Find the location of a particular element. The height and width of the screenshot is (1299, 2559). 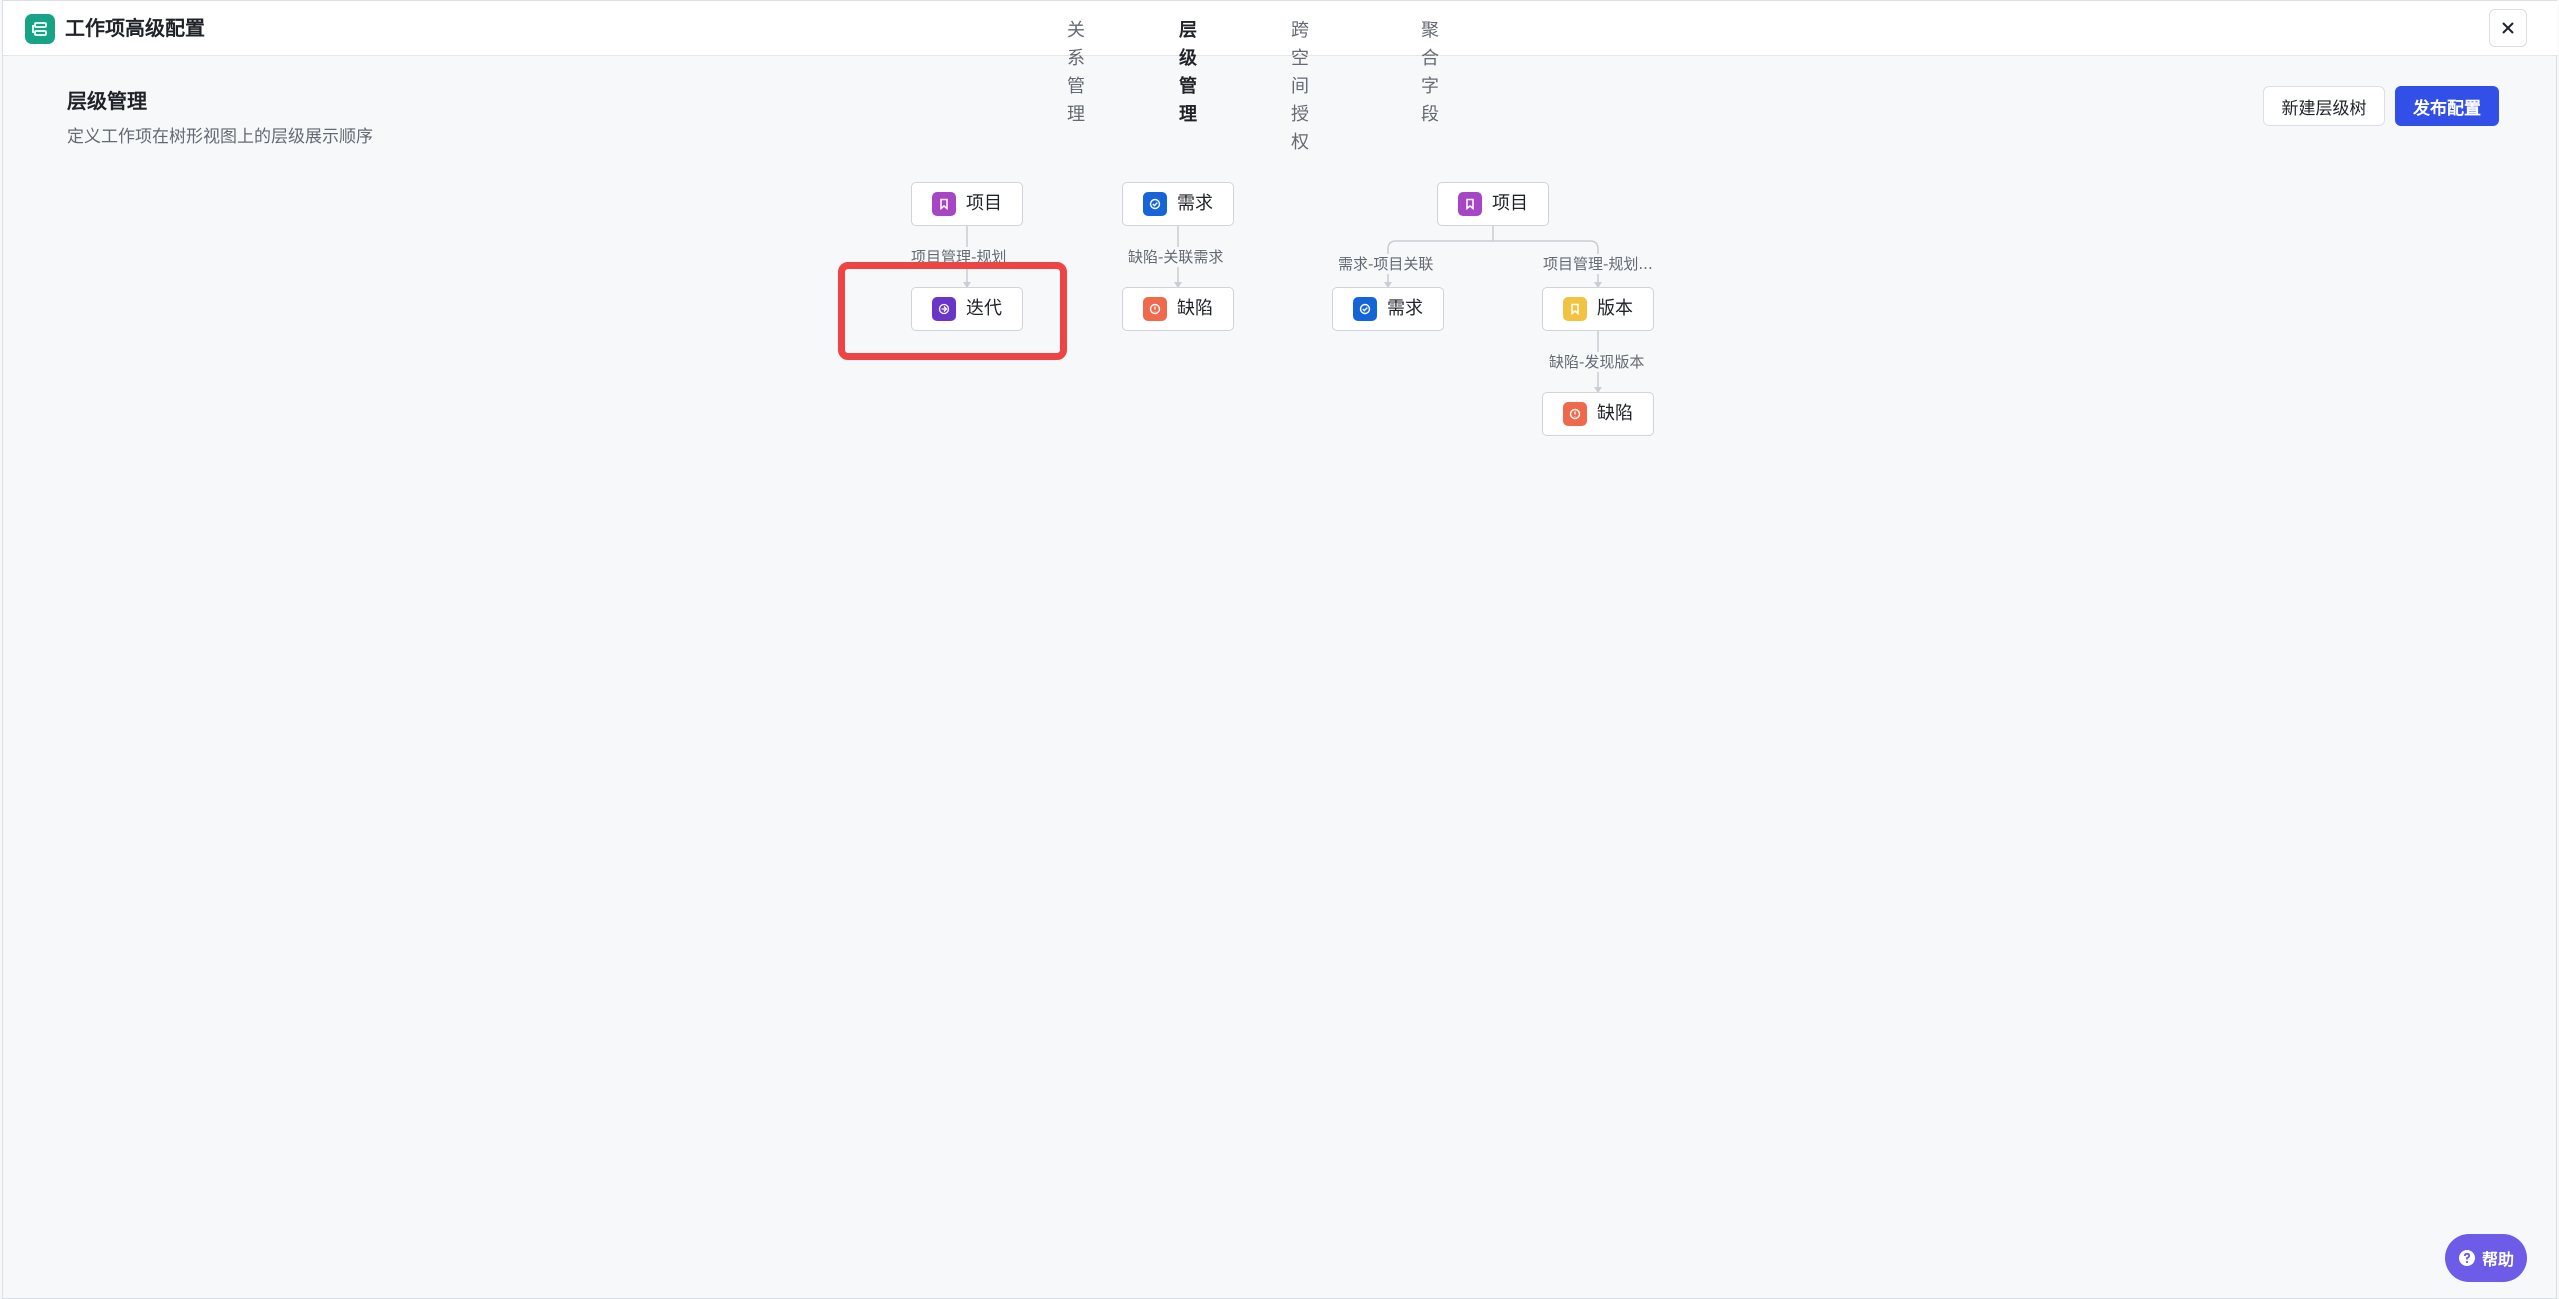

close-icon is located at coordinates (2508, 28).